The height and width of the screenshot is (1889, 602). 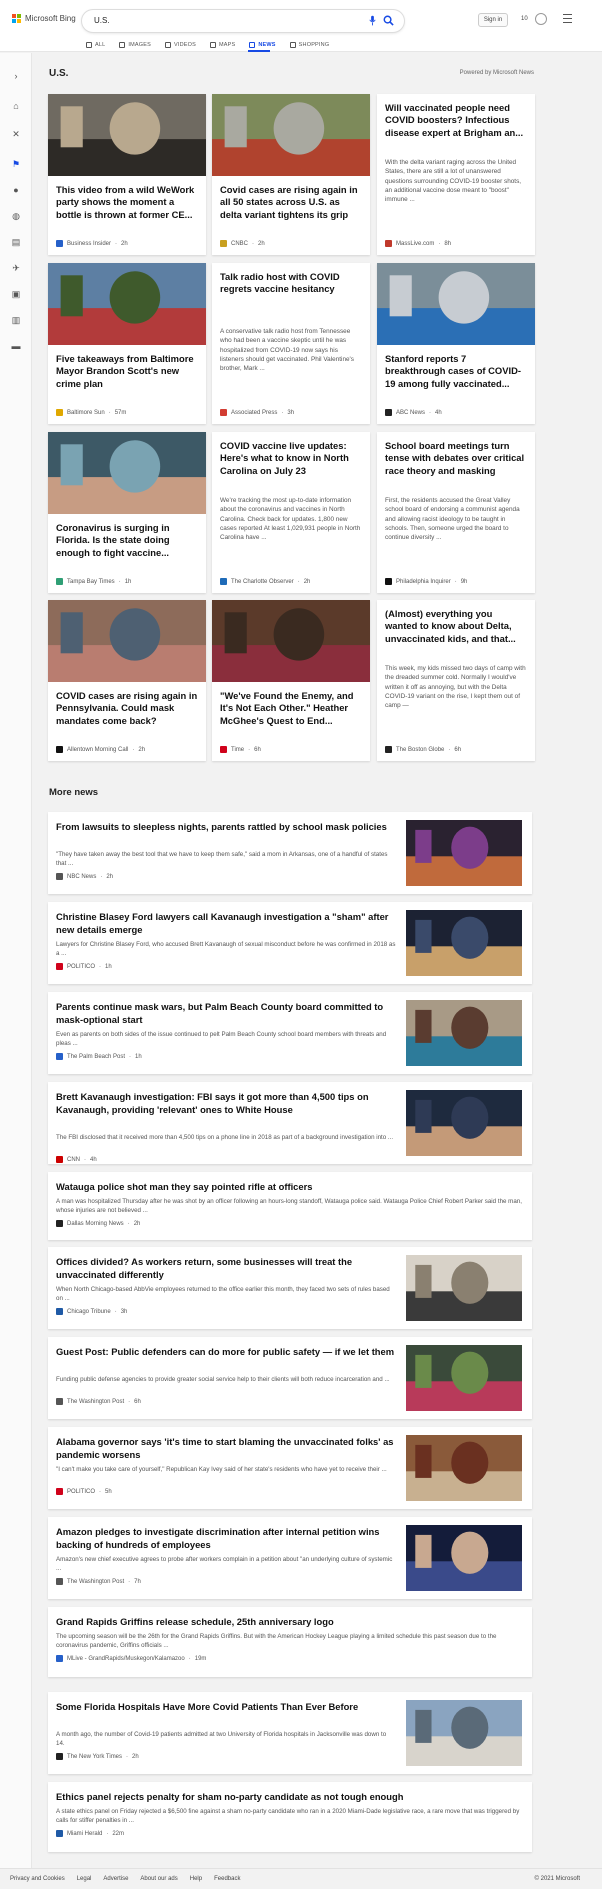 I want to click on news-source: POLITICO · 1h, so click(x=84, y=966).